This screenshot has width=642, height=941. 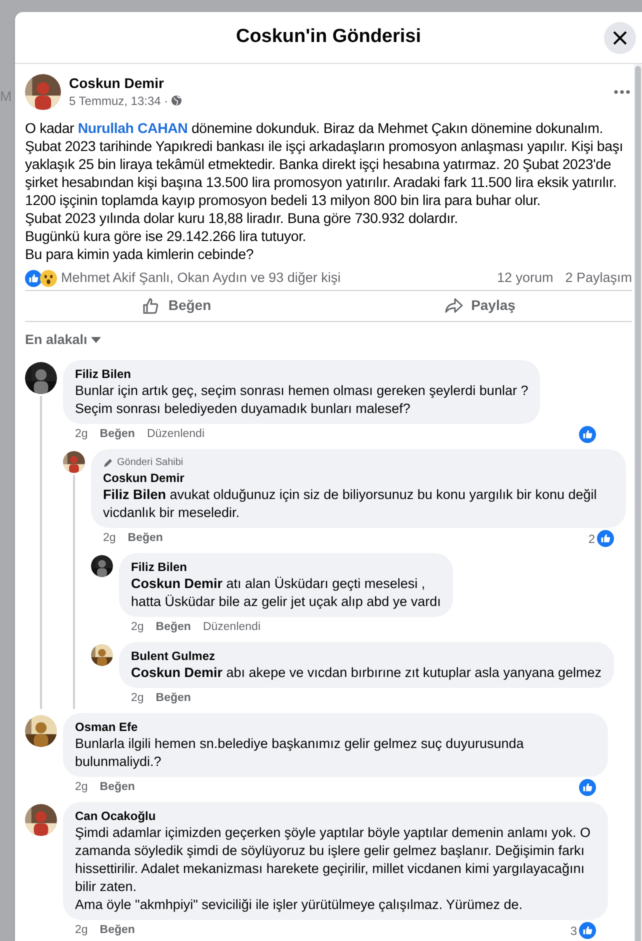 I want to click on comment-text: Coskun Demir abı akepe ve vıcdan bırbırıne zıt kutuplar asla yanyana gelmez, so click(x=366, y=673).